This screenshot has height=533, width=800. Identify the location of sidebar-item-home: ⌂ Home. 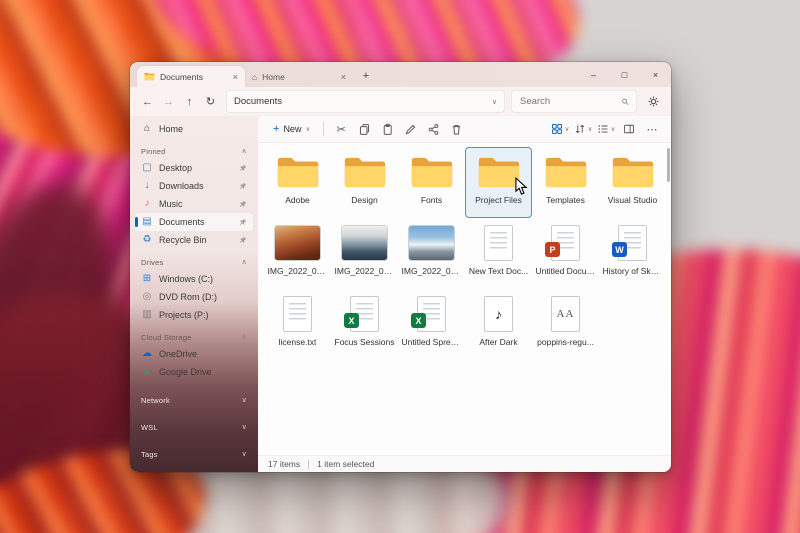
(194, 129).